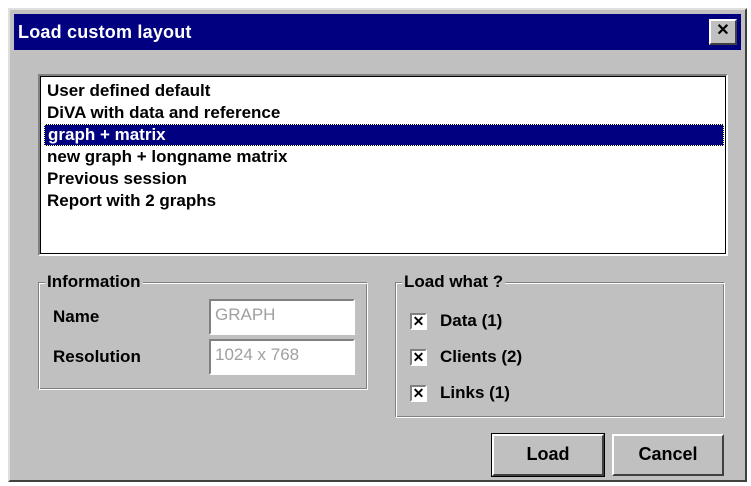  I want to click on cancel-button-label: Cancel, so click(668, 454).